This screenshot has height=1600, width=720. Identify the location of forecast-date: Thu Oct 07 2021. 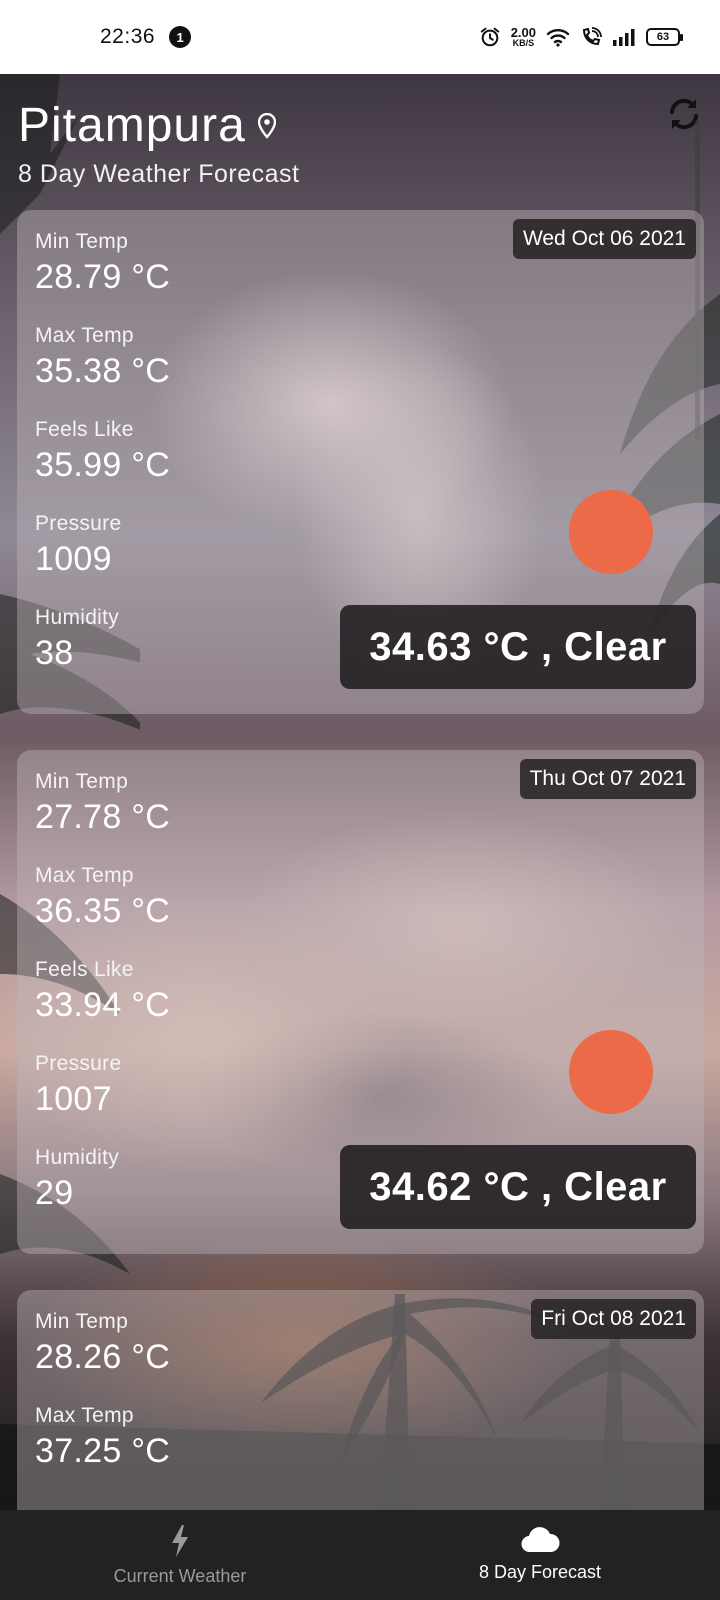
(607, 779).